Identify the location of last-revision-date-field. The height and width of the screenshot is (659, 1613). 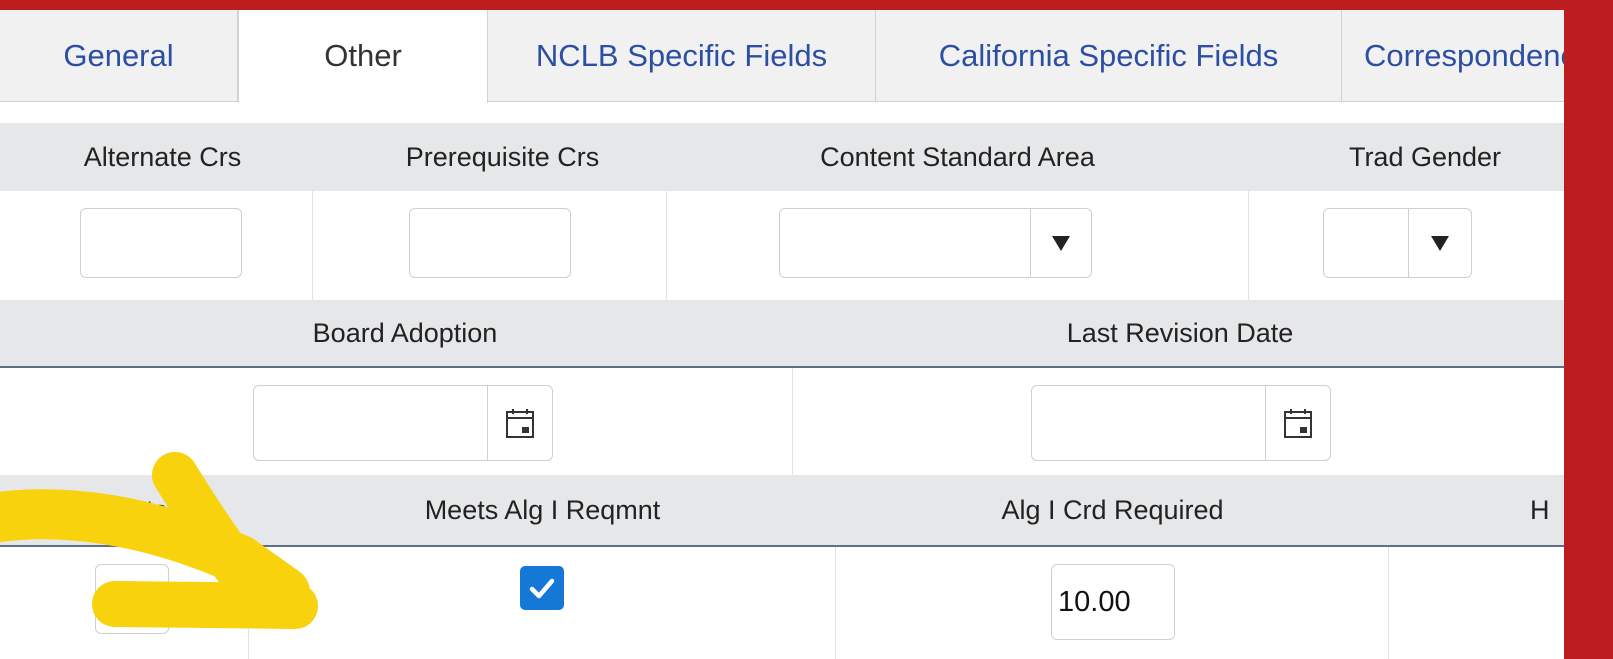
(1181, 423).